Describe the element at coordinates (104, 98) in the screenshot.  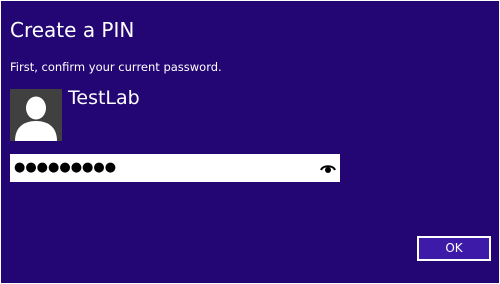
I see `user-name: TestLab` at that location.